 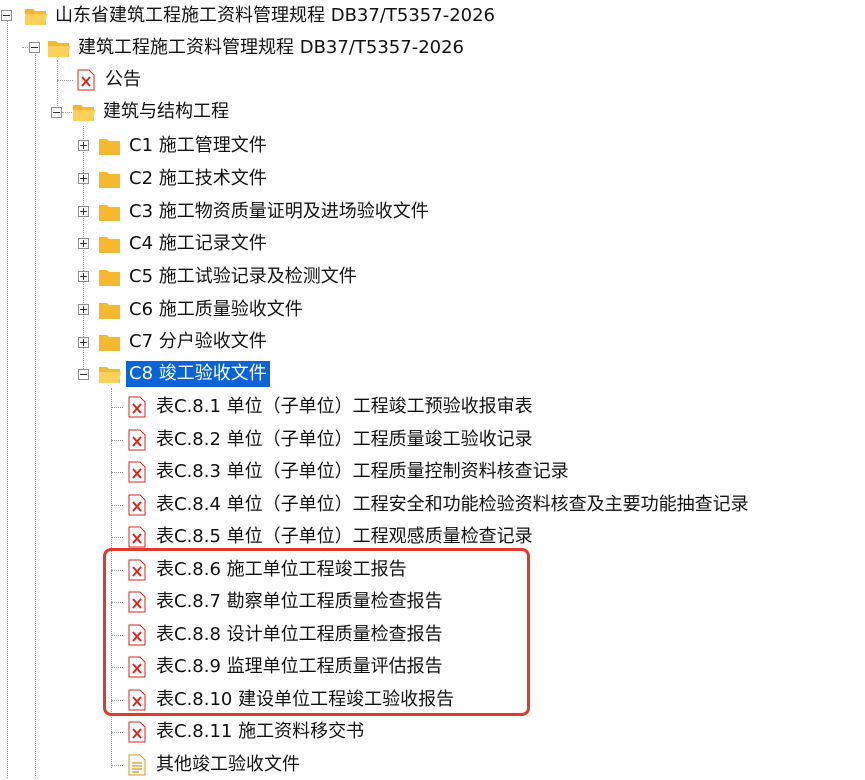 I want to click on tree-file-c8-3: 表C.8.3 单位（子单位）工程质量控制资料核查记录, so click(x=348, y=472).